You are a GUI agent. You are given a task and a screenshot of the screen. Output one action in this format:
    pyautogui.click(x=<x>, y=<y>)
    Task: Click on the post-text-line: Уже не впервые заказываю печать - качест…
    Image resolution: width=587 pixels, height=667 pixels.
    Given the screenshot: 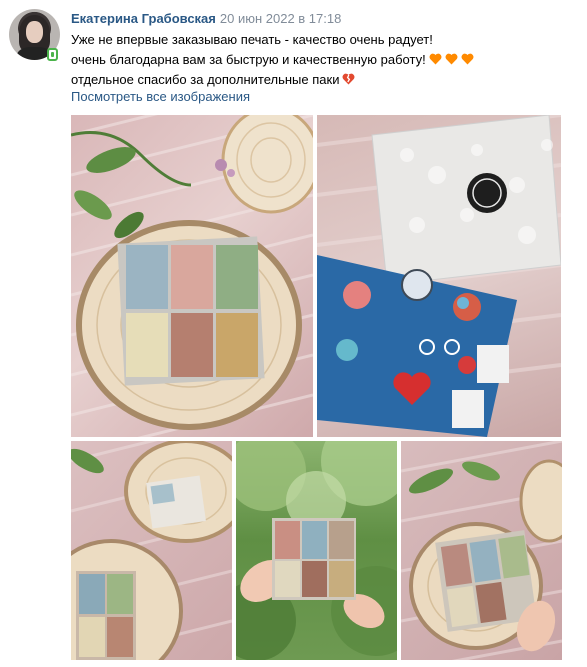 What is the action you would take?
    pyautogui.click(x=252, y=39)
    